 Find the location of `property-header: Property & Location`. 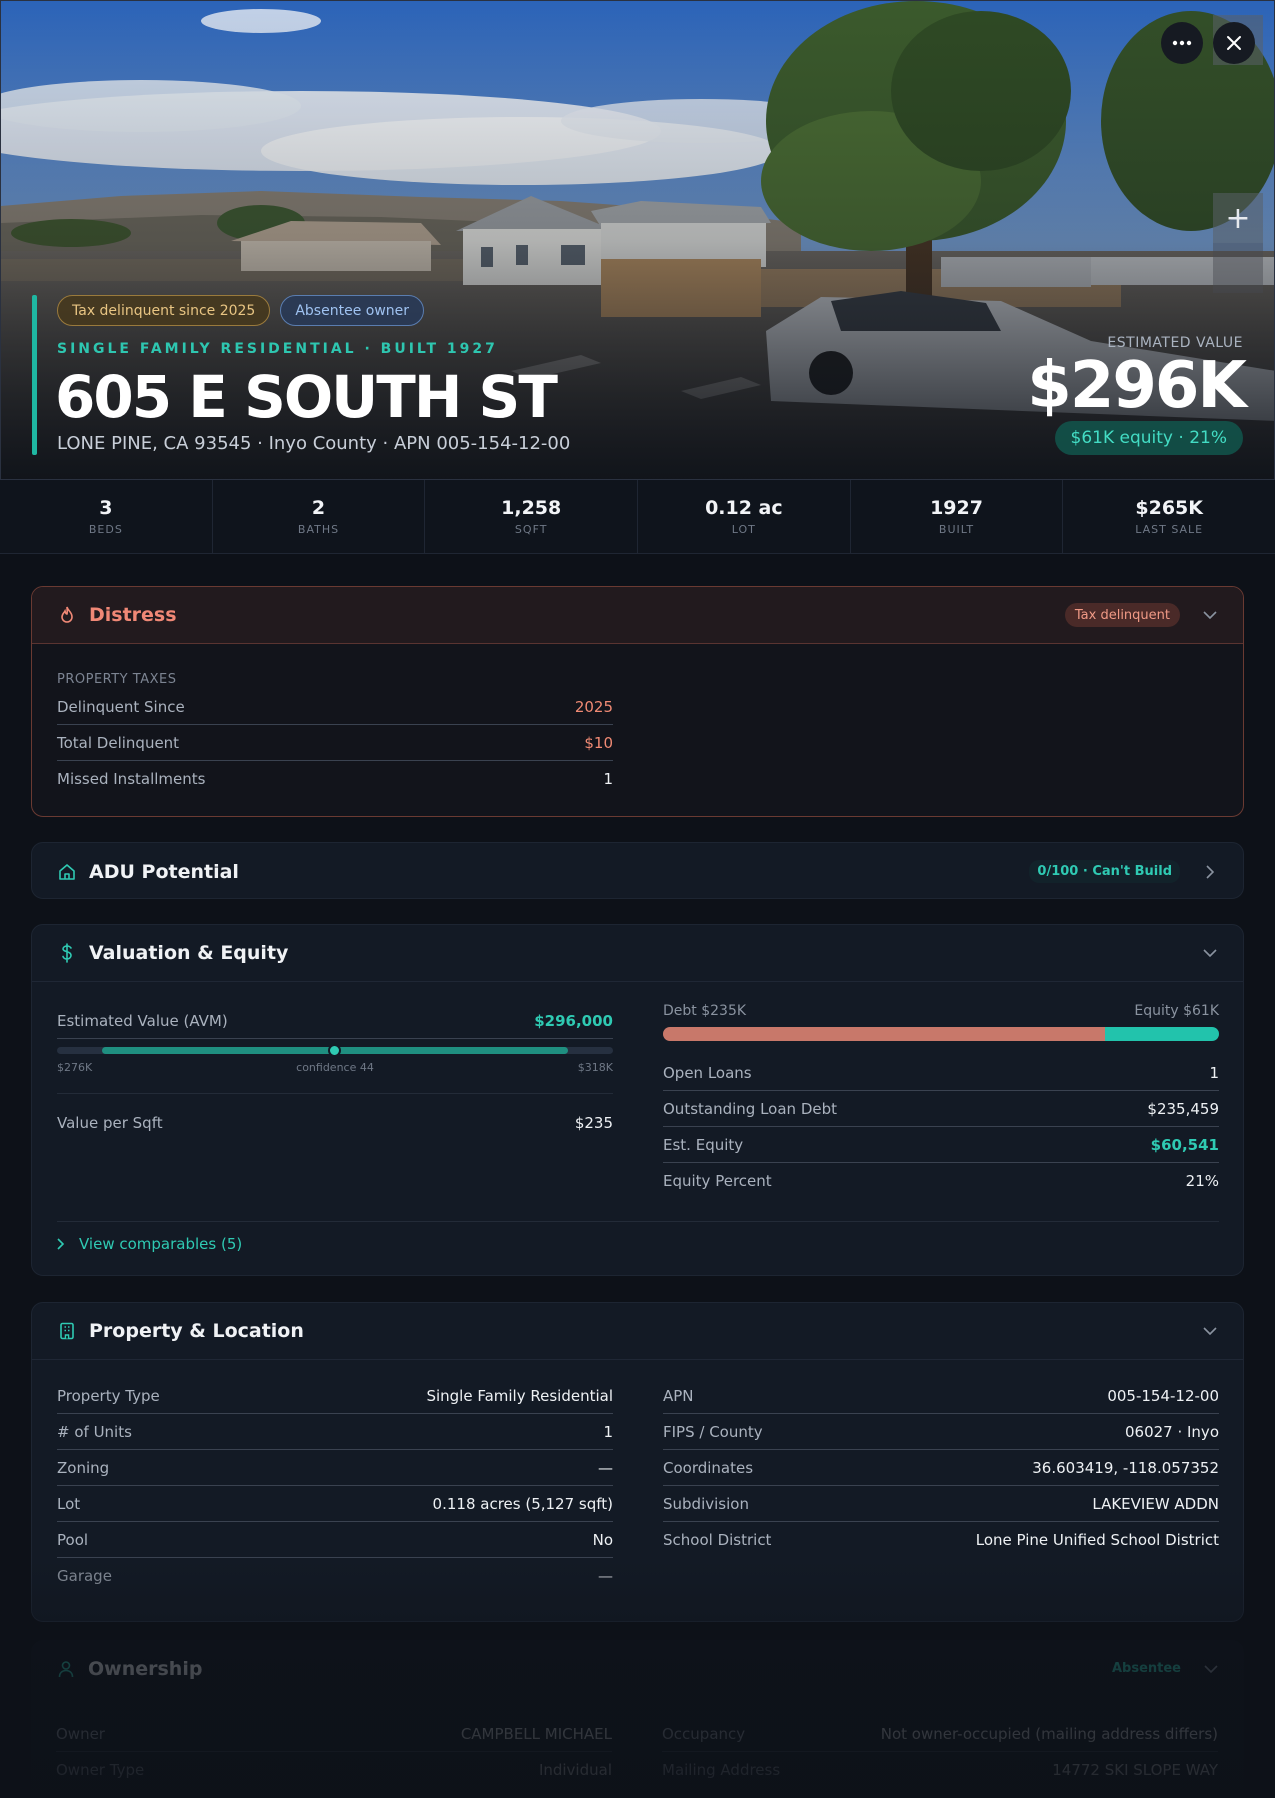

property-header: Property & Location is located at coordinates (637, 1331).